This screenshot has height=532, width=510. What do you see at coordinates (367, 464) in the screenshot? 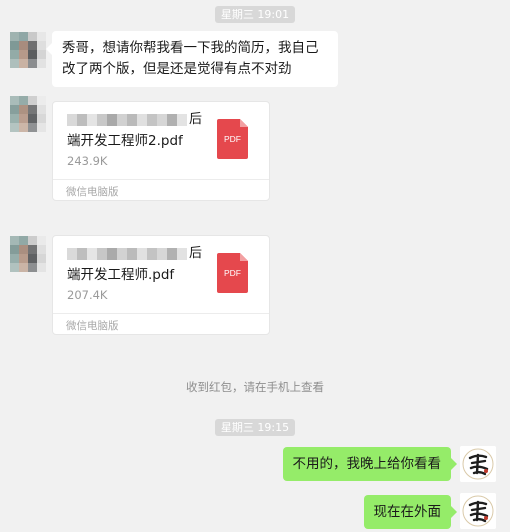
I see `message-text: 不用的，我晚上给你看看` at bounding box center [367, 464].